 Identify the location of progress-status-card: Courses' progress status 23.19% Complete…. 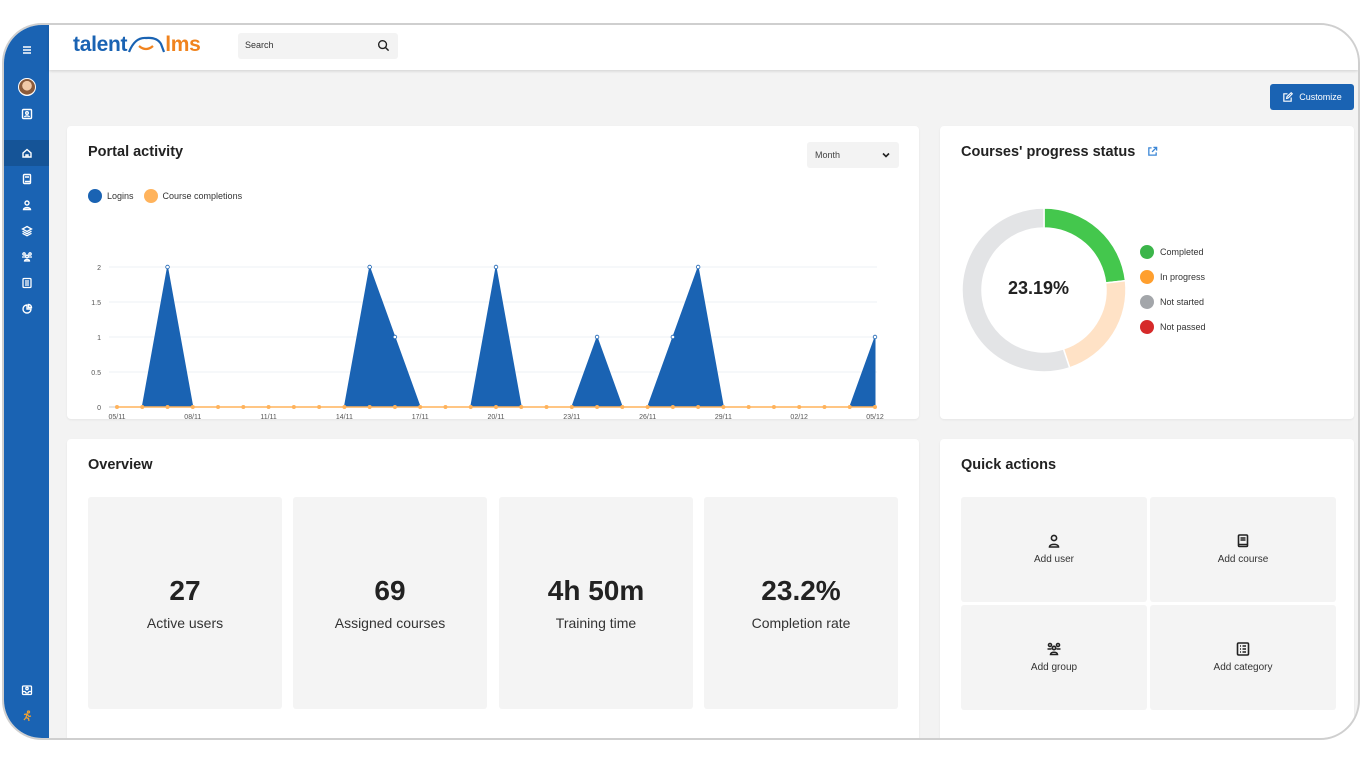
(1147, 272).